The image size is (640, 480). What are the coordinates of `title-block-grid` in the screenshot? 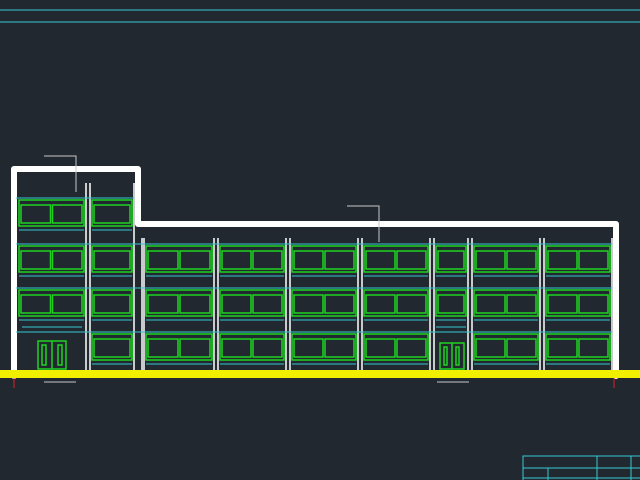 It's located at (581, 467).